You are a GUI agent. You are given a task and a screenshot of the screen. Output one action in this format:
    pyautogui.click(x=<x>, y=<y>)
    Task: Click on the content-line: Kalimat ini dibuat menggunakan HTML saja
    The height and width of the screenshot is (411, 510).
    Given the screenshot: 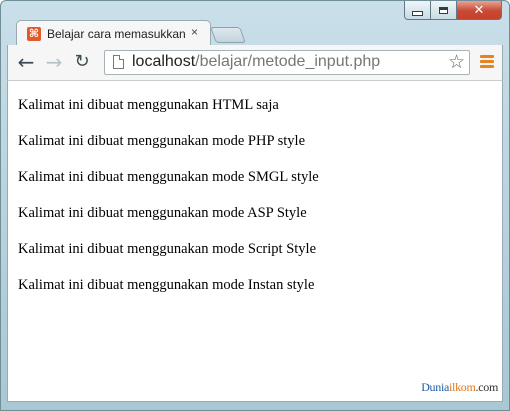 What is the action you would take?
    pyautogui.click(x=148, y=105)
    